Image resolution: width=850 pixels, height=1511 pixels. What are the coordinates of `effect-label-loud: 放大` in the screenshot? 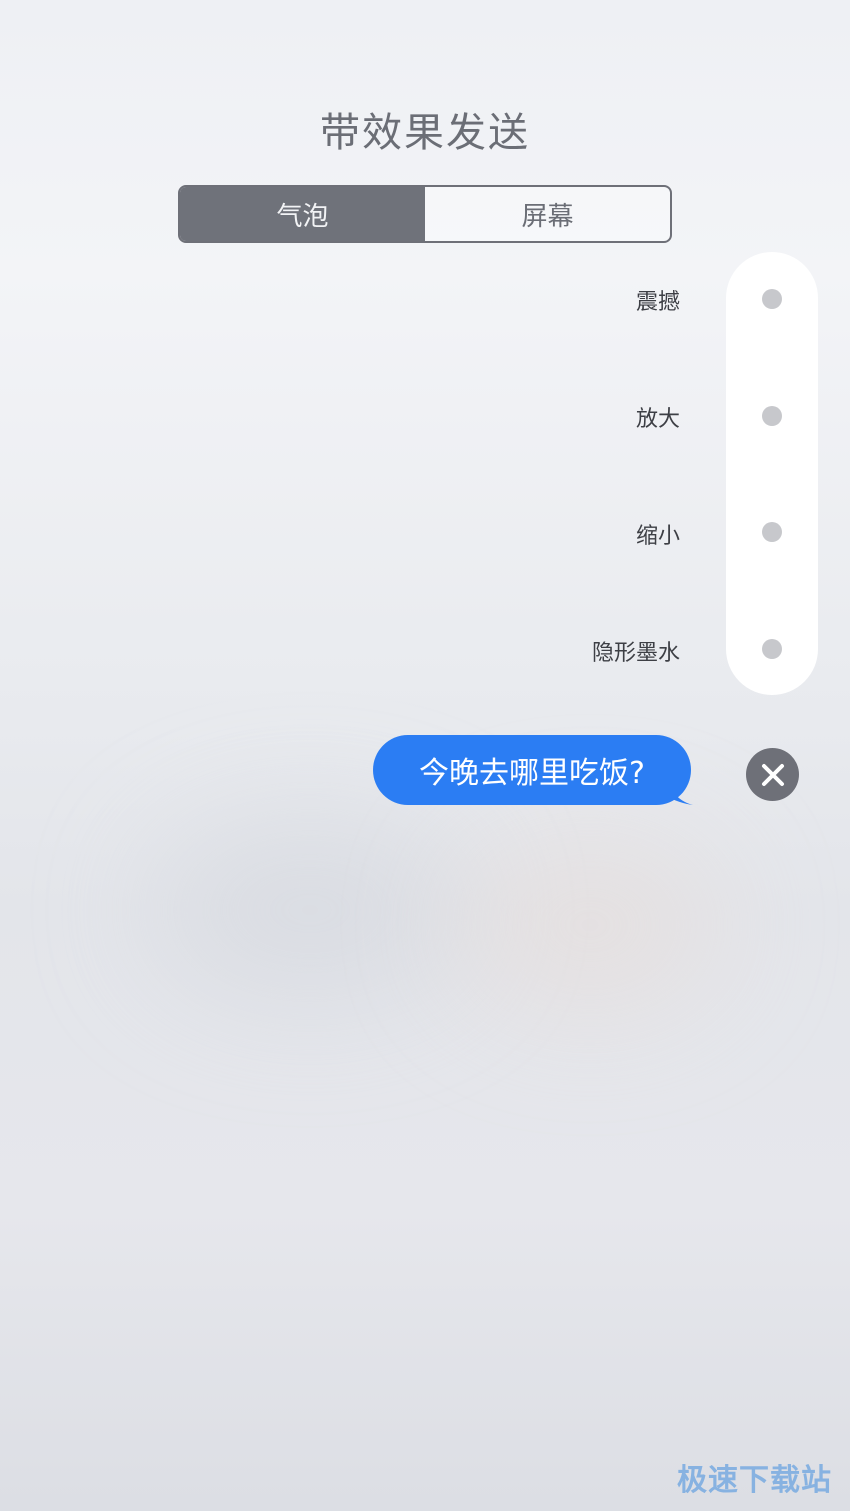 It's located at (658, 417).